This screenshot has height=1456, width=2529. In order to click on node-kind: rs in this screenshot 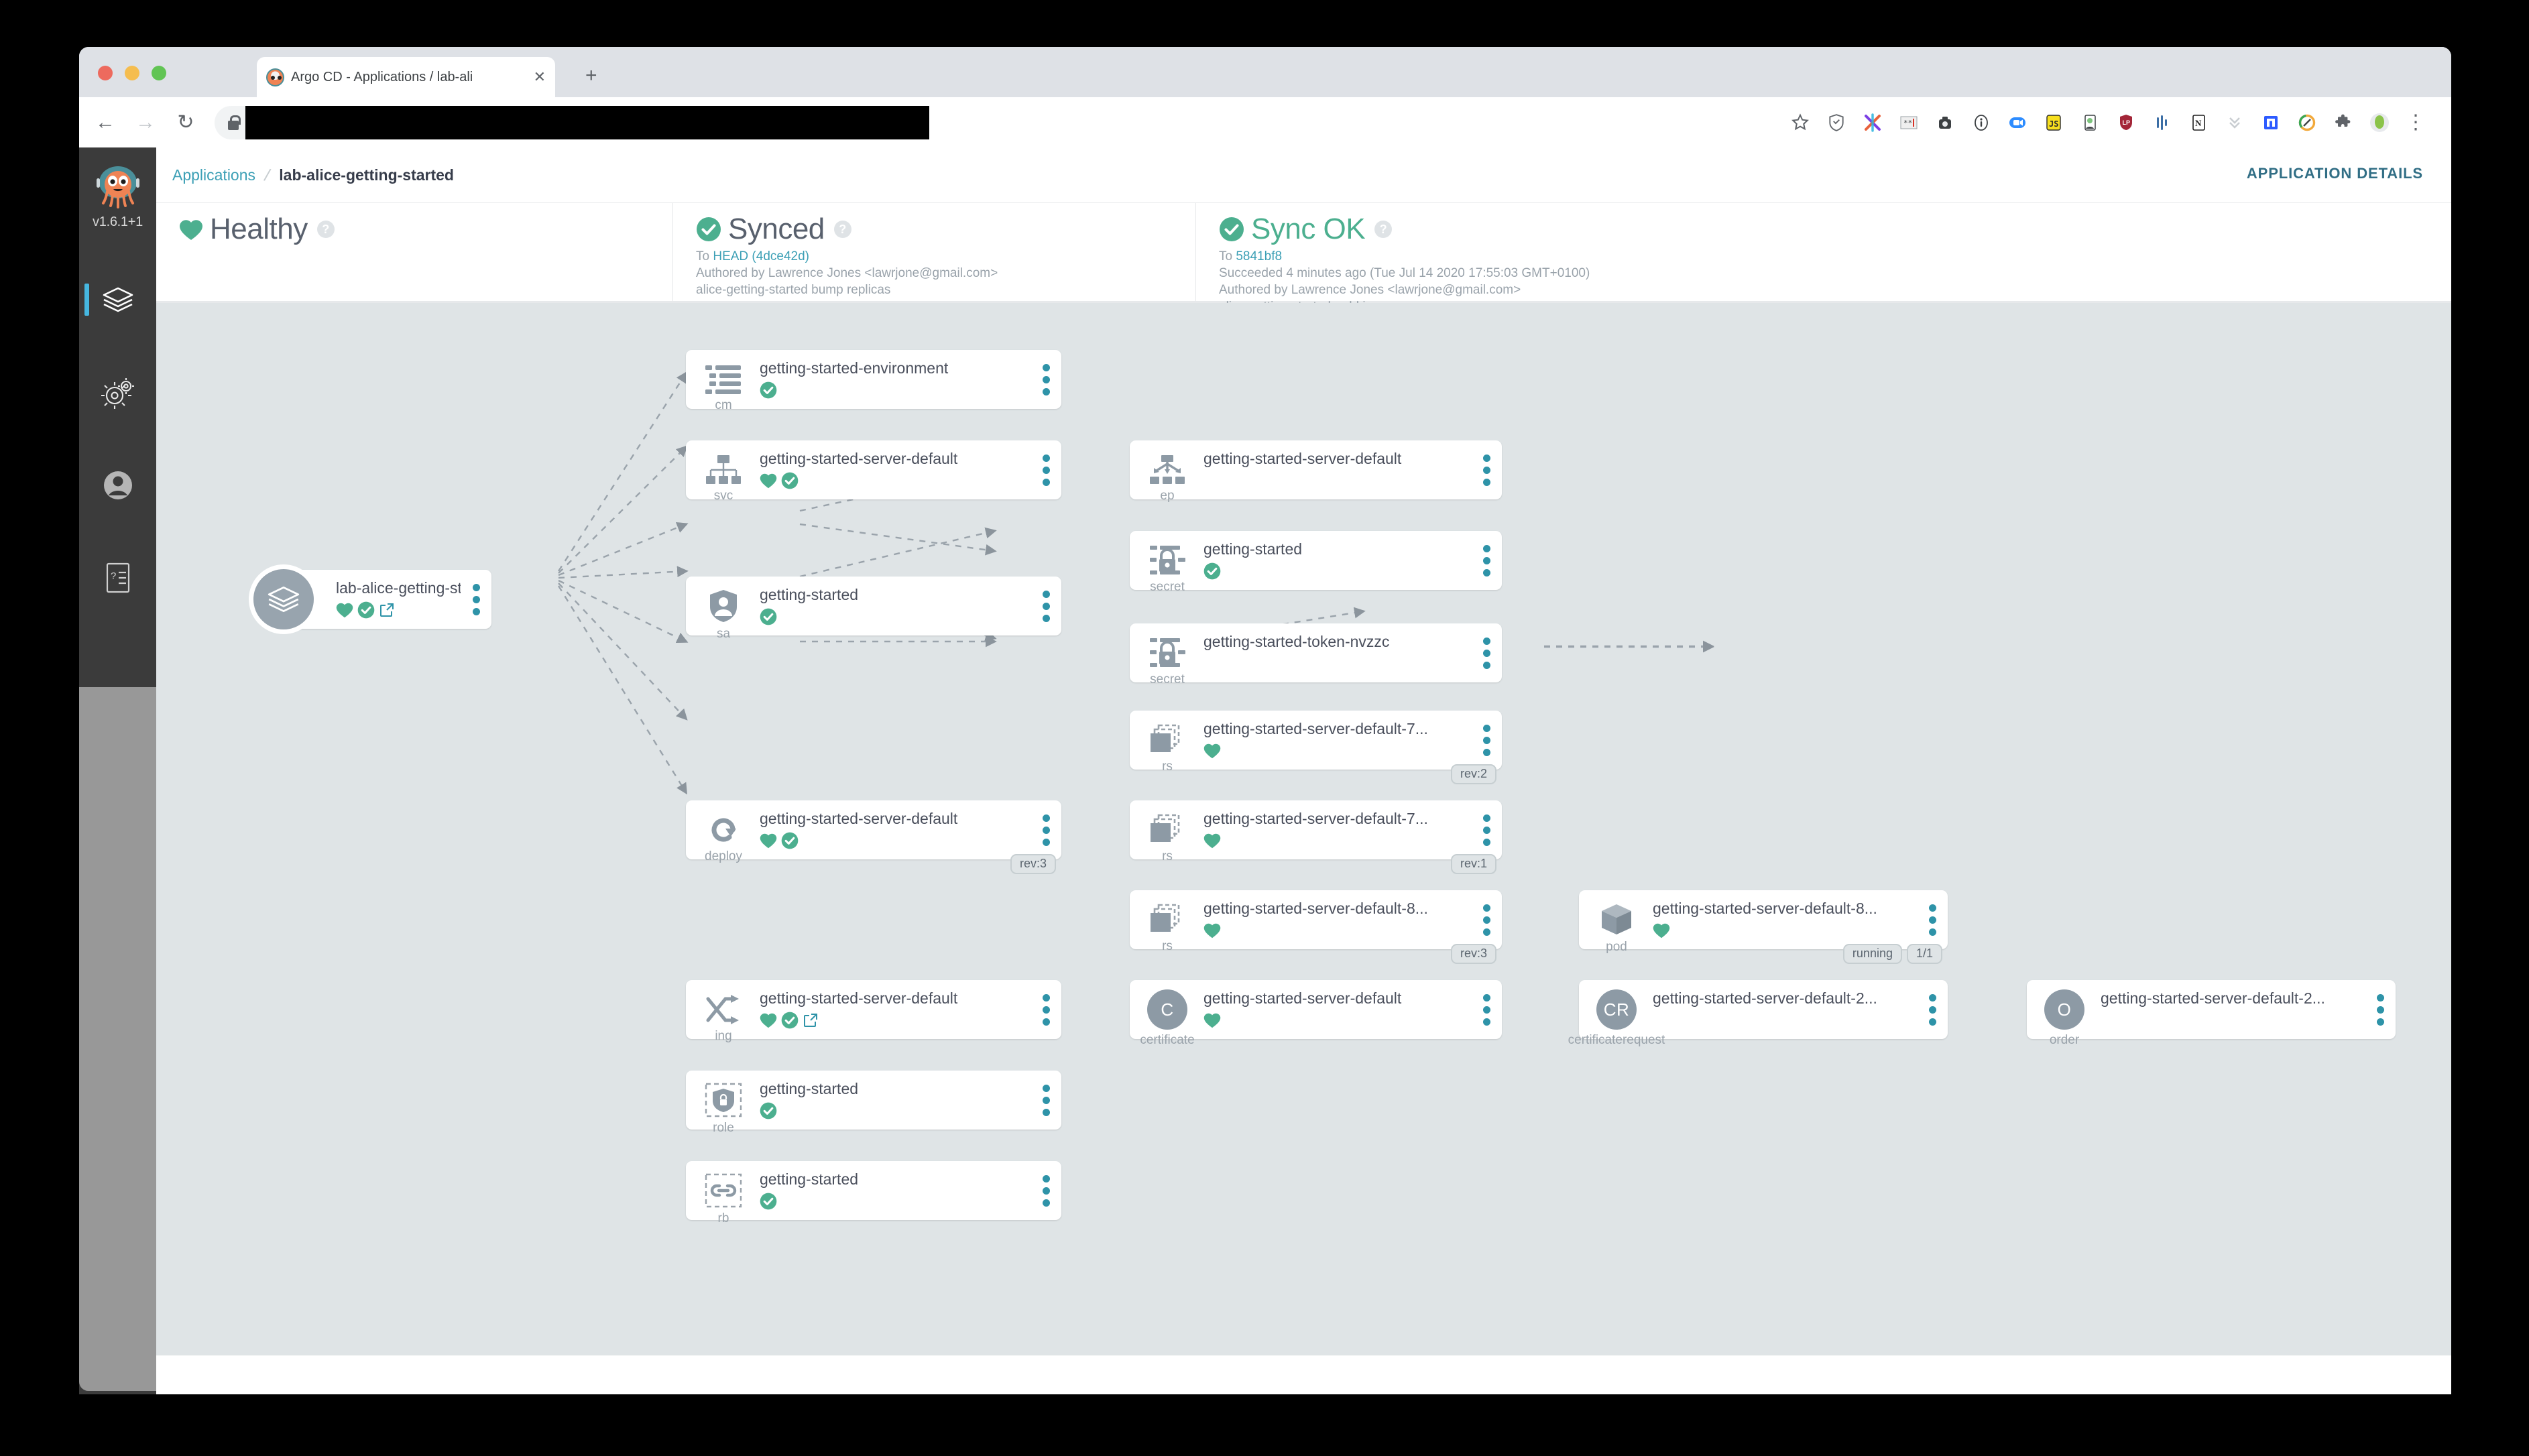, I will do `click(1167, 946)`.